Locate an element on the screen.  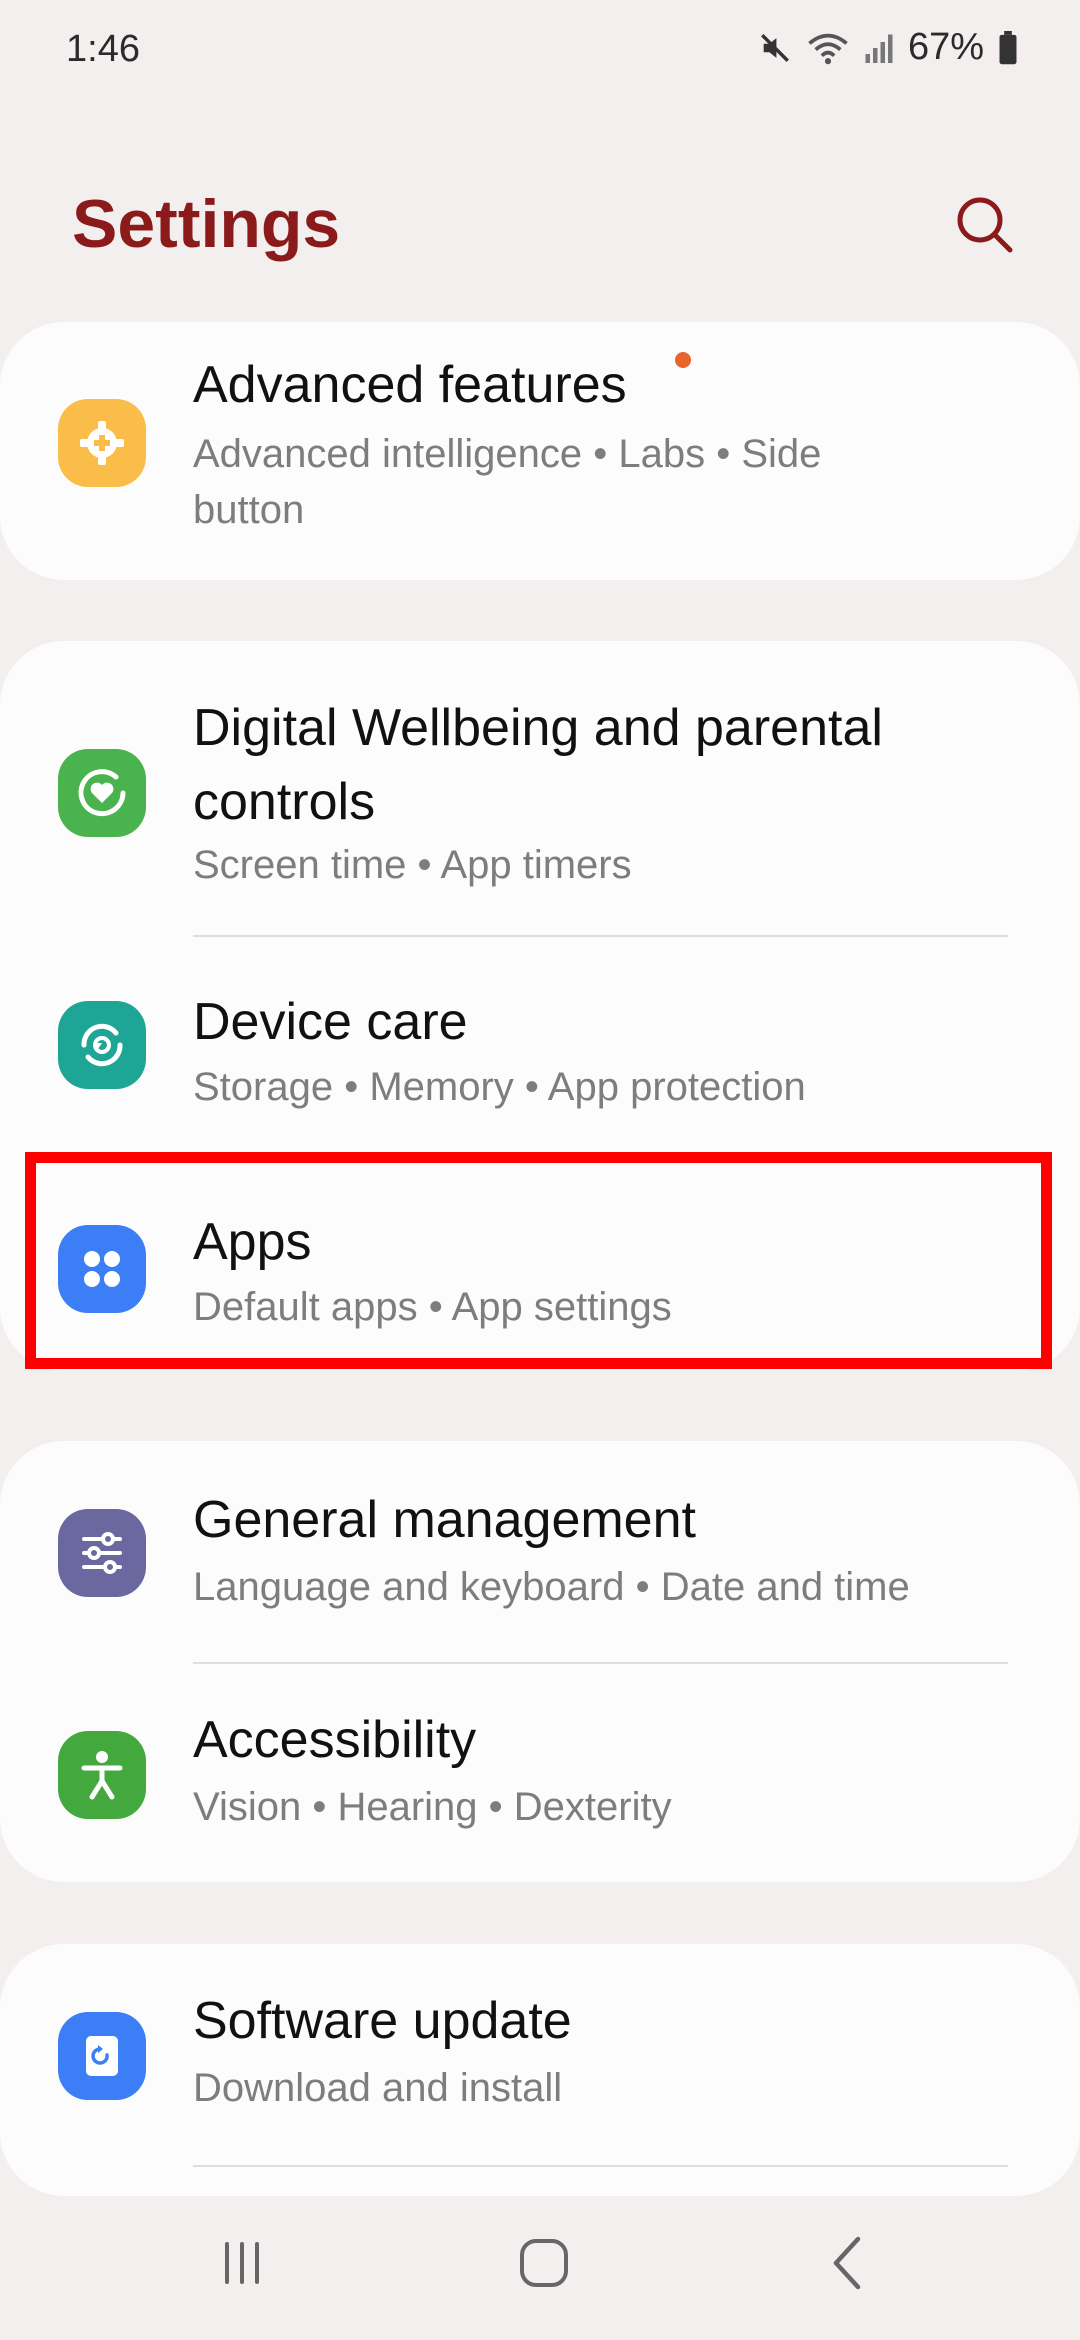
page-title: Settings is located at coordinates (206, 224).